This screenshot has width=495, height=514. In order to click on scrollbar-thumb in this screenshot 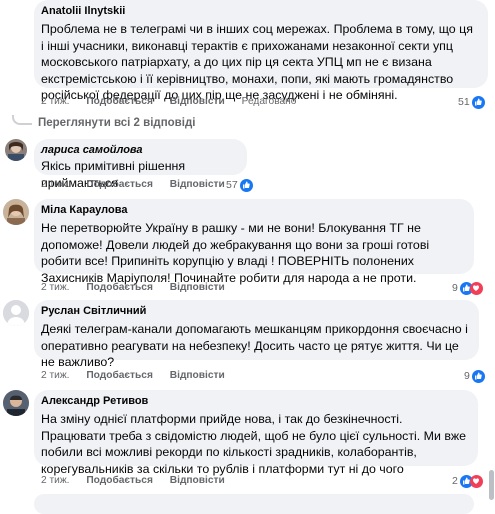, I will do `click(491, 485)`.